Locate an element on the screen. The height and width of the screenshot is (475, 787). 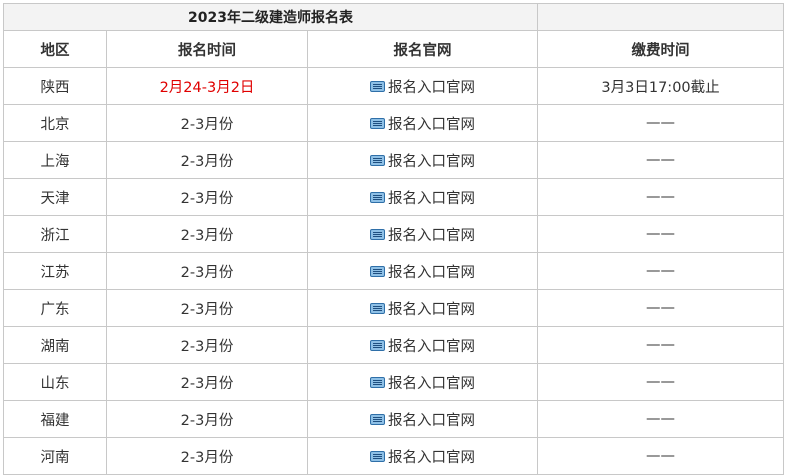
region-cell: 湖南 is located at coordinates (55, 345).